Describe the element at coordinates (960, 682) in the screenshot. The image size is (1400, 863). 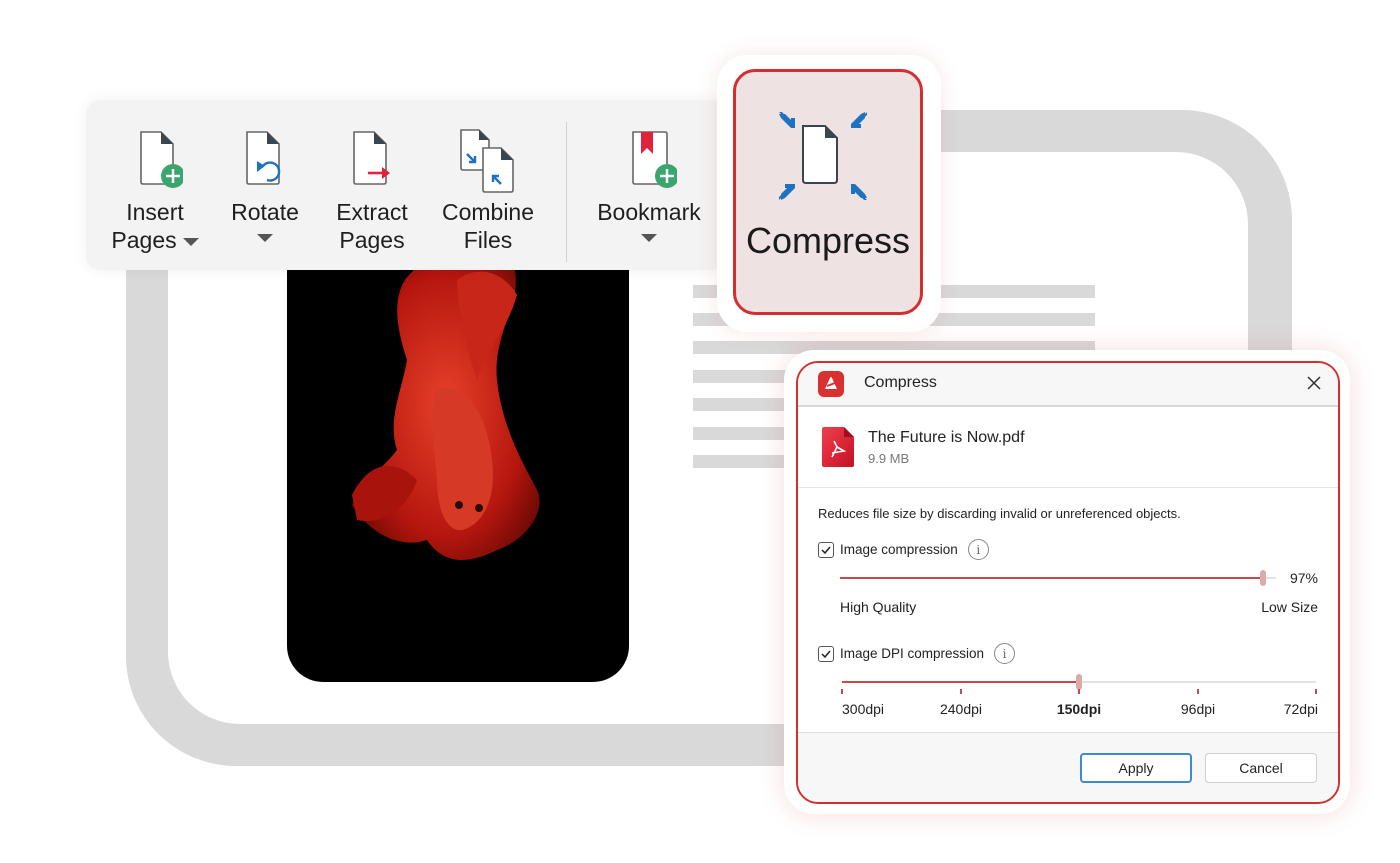
I see `dpi-slider-fill` at that location.